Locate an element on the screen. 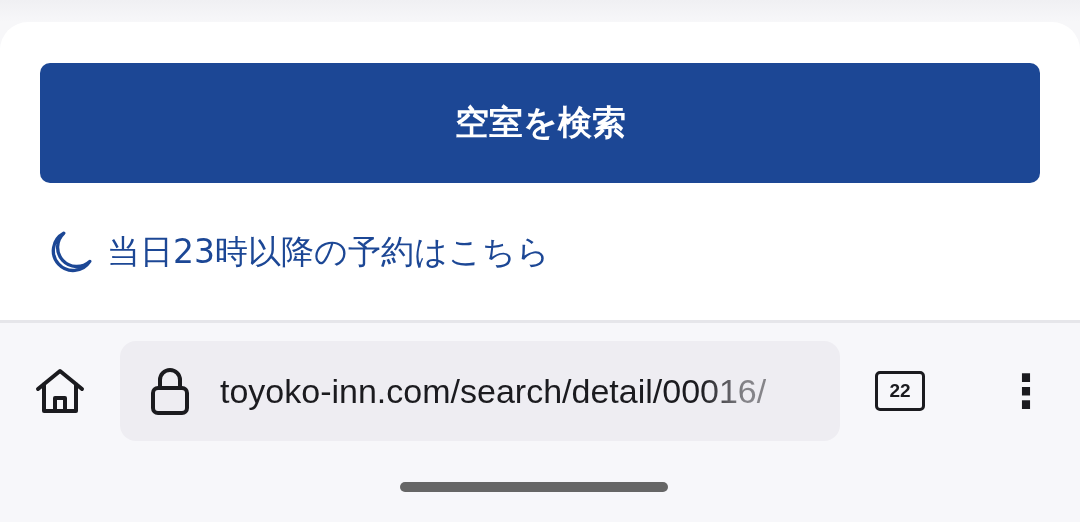 The height and width of the screenshot is (522, 1080). tab-count-button: 22 is located at coordinates (900, 391).